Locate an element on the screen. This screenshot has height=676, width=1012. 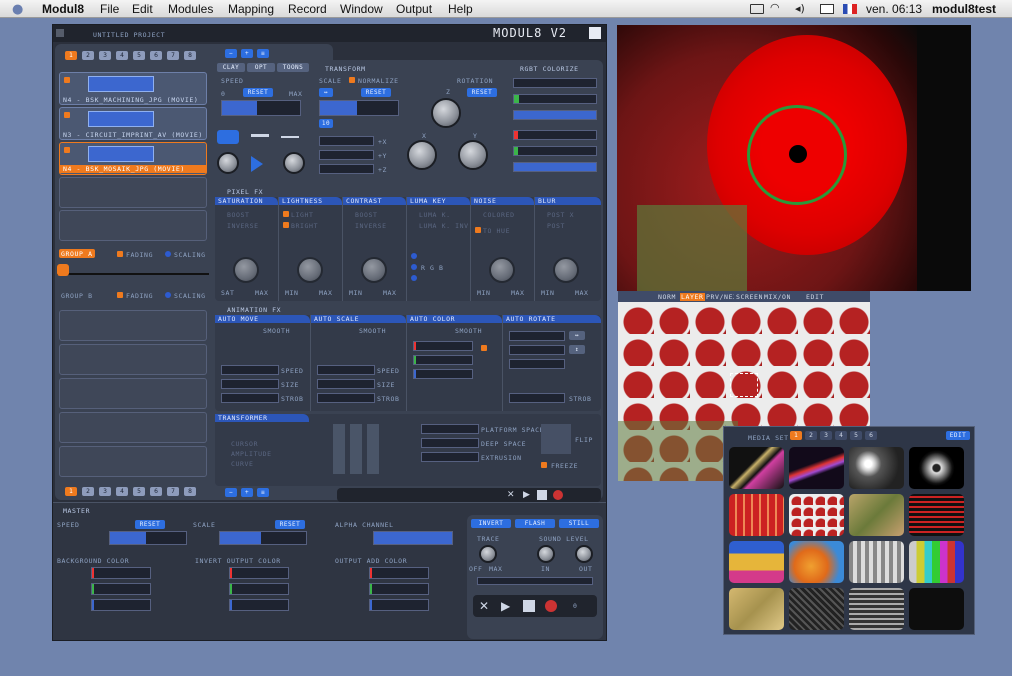
still-button: STILL is located at coordinates (579, 523).